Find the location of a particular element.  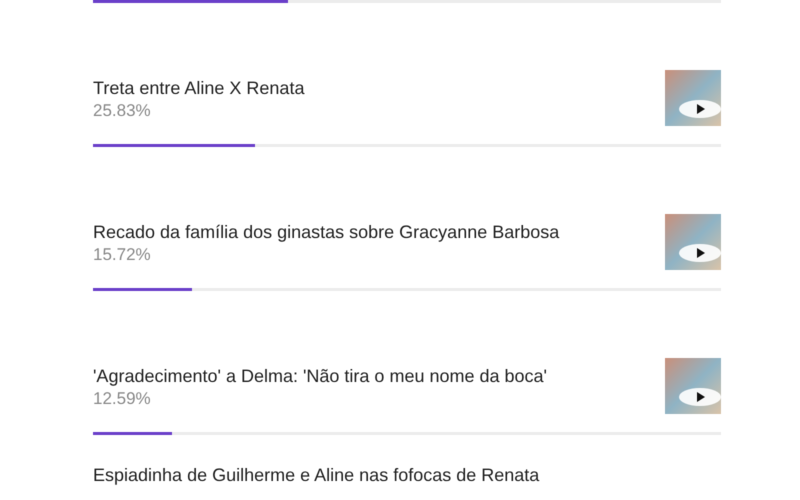

poll-option-title: Espiadinha de Guilherme e Aline nas fofocas de Renata is located at coordinates (316, 475).